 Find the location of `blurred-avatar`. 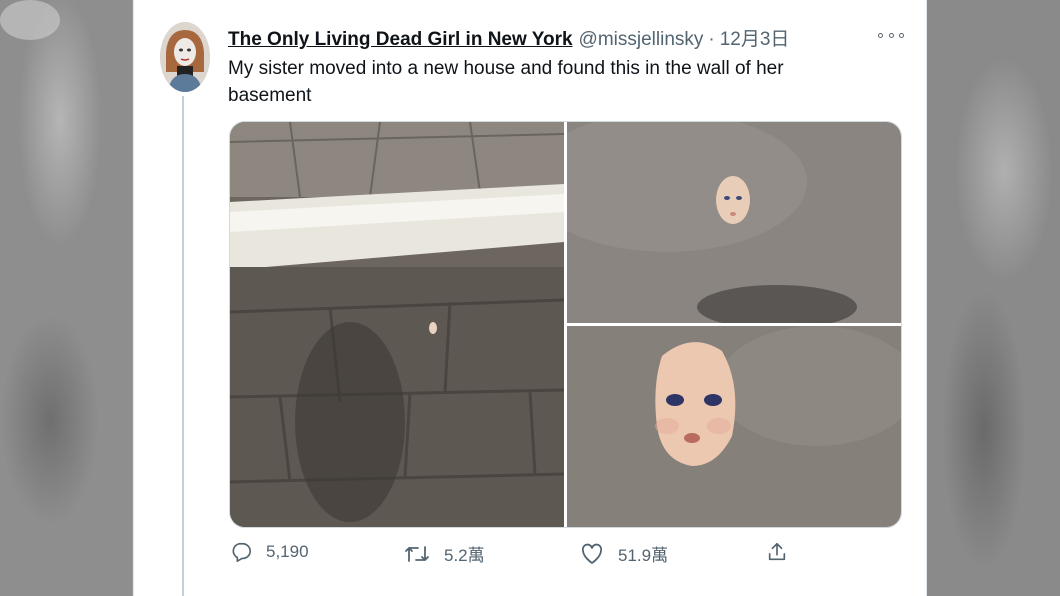

blurred-avatar is located at coordinates (30, 20).